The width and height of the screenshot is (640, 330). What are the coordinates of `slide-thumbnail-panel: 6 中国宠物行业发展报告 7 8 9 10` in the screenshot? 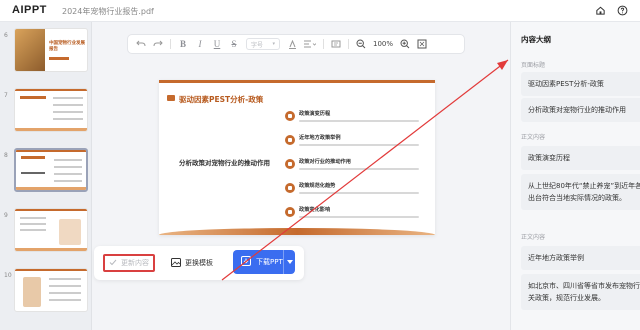 It's located at (46, 176).